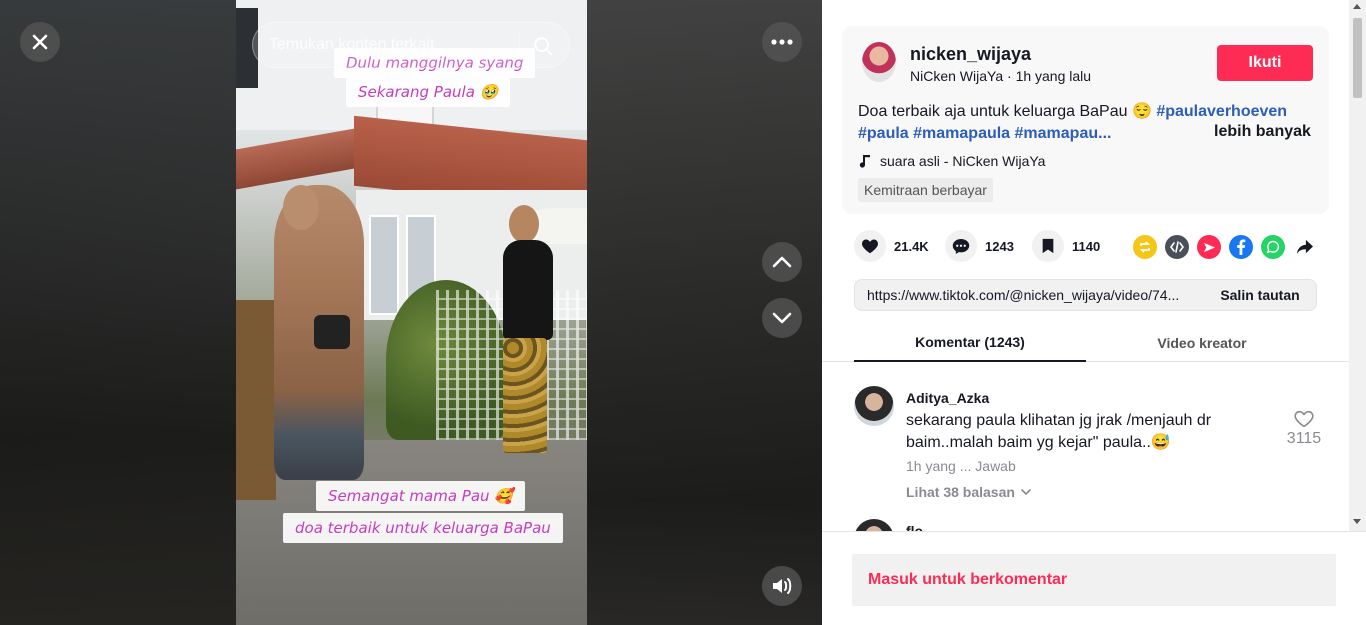 The height and width of the screenshot is (625, 1366). I want to click on volume-button, so click(782, 586).